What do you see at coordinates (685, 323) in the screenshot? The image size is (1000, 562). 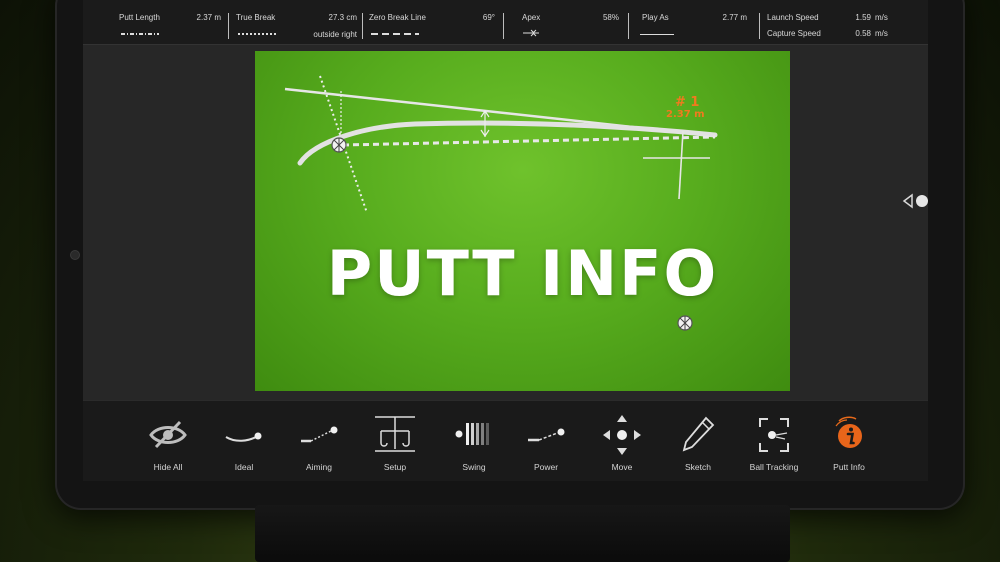 I see `hole-ball-icon` at bounding box center [685, 323].